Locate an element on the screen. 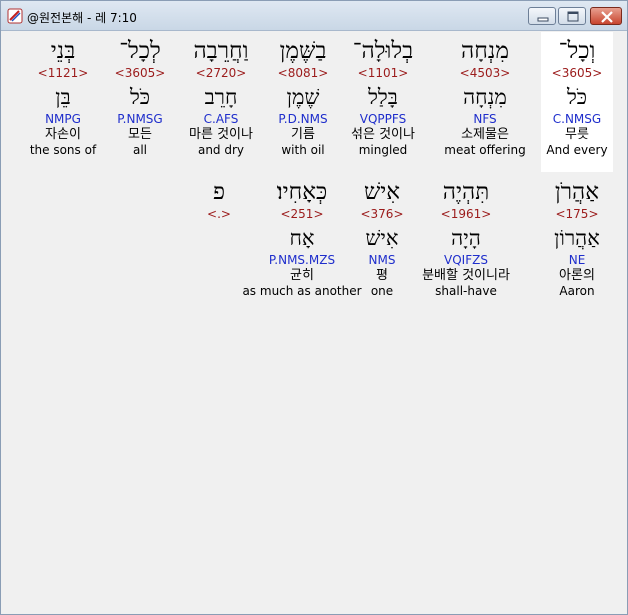  english-gloss: Aaron is located at coordinates (577, 291).